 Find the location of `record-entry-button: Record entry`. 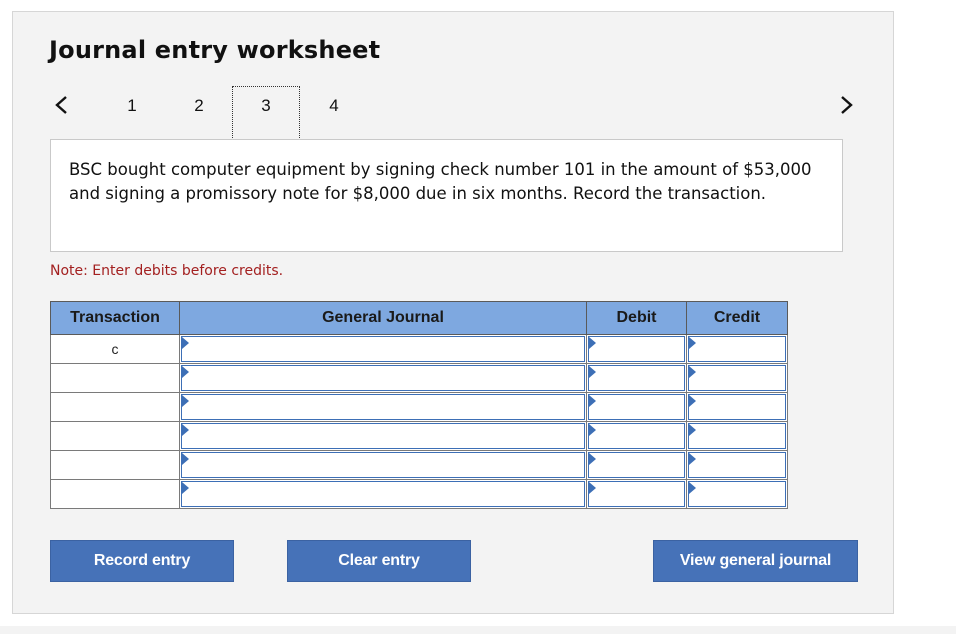

record-entry-button: Record entry is located at coordinates (142, 561).